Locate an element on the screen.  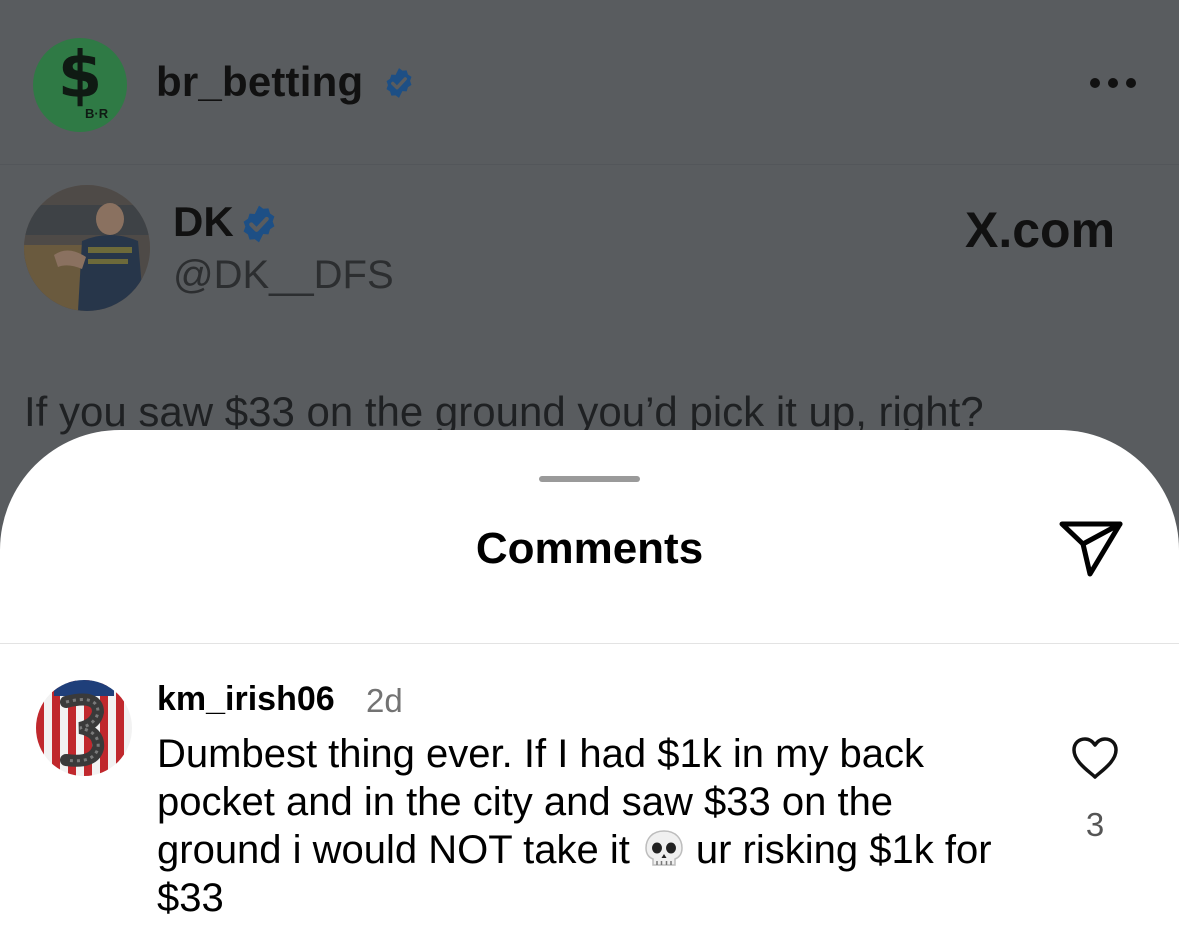
commenter-avatar is located at coordinates (84, 728).